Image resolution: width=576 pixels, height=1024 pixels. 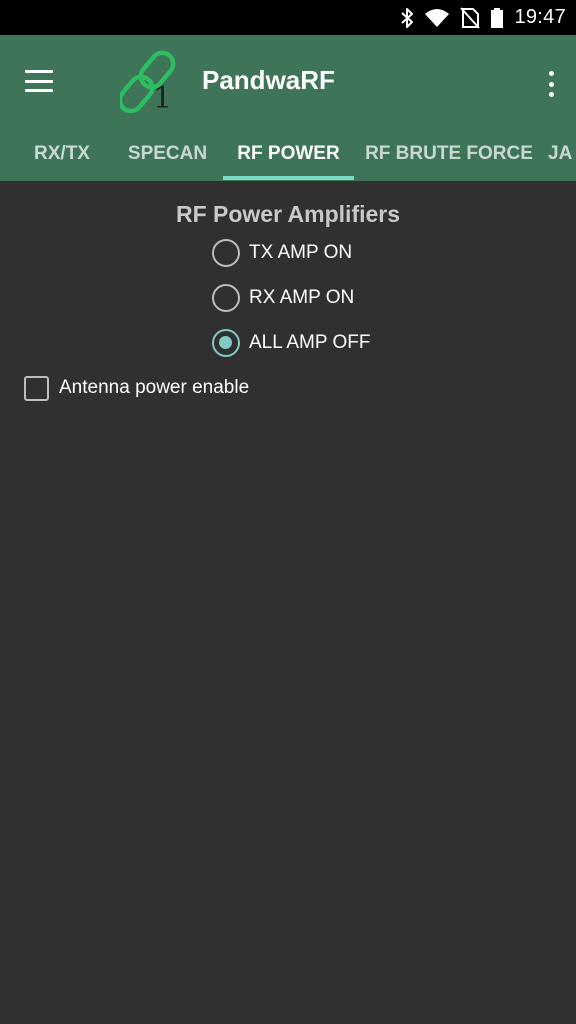 I want to click on section-title: RF Power Amplifiers, so click(x=288, y=214).